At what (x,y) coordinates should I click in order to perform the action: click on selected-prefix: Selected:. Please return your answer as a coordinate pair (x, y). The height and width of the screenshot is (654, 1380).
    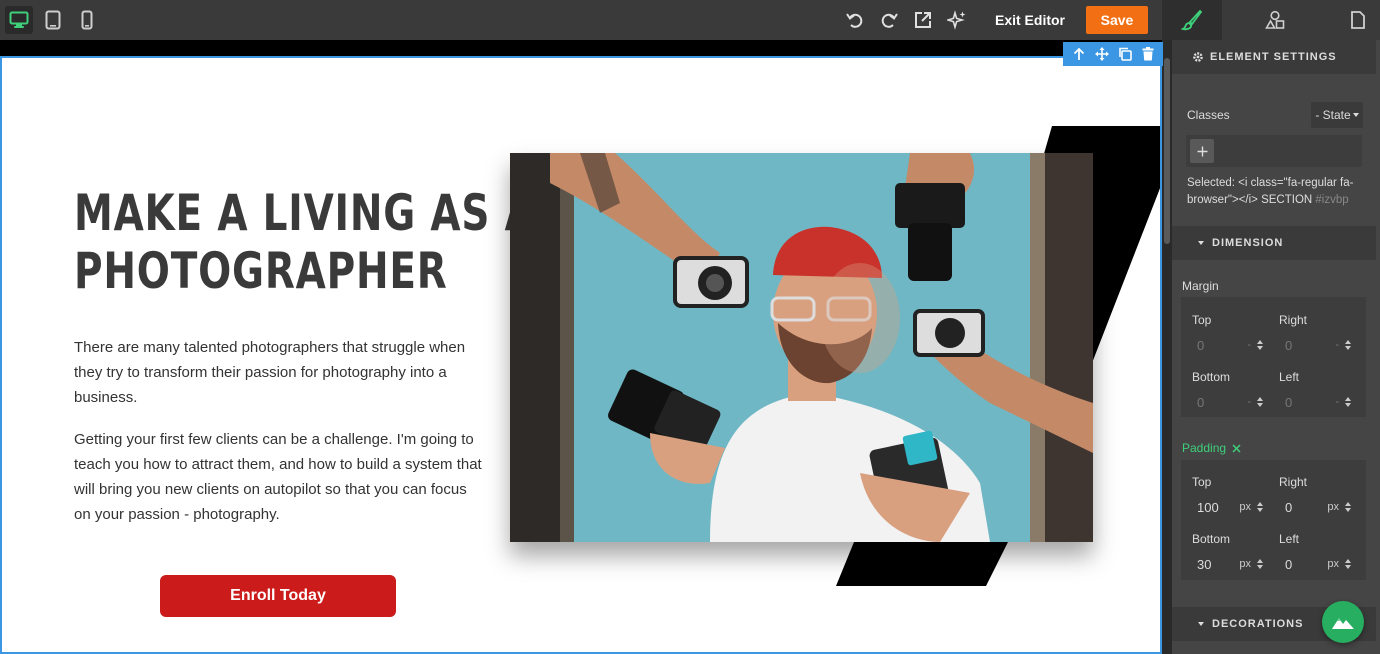
    Looking at the image, I should click on (1211, 183).